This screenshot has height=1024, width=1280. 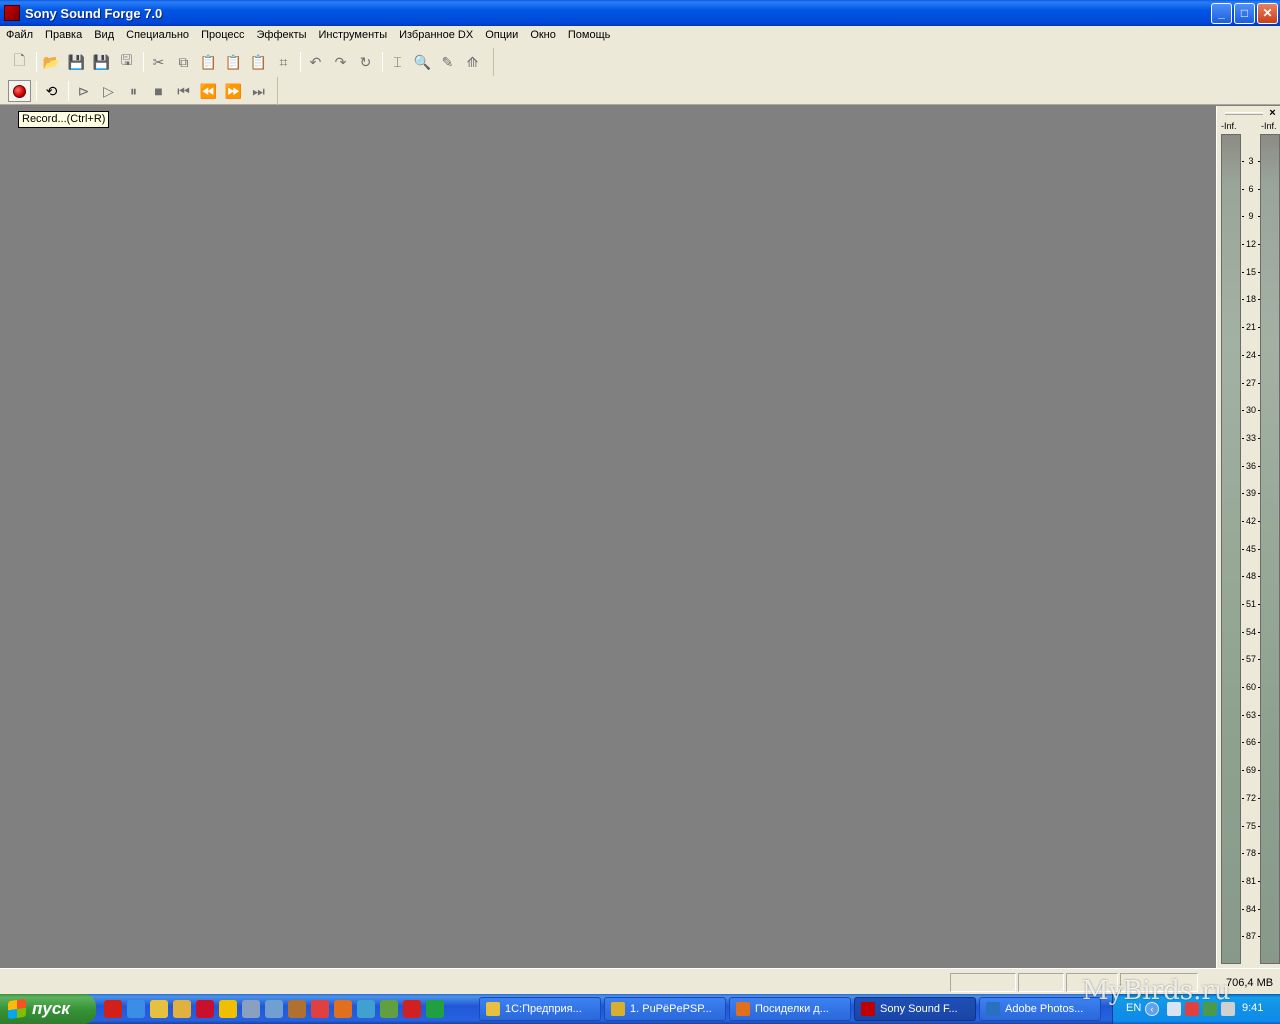 What do you see at coordinates (282, 36) in the screenshot?
I see `menu-item: Эффекты` at bounding box center [282, 36].